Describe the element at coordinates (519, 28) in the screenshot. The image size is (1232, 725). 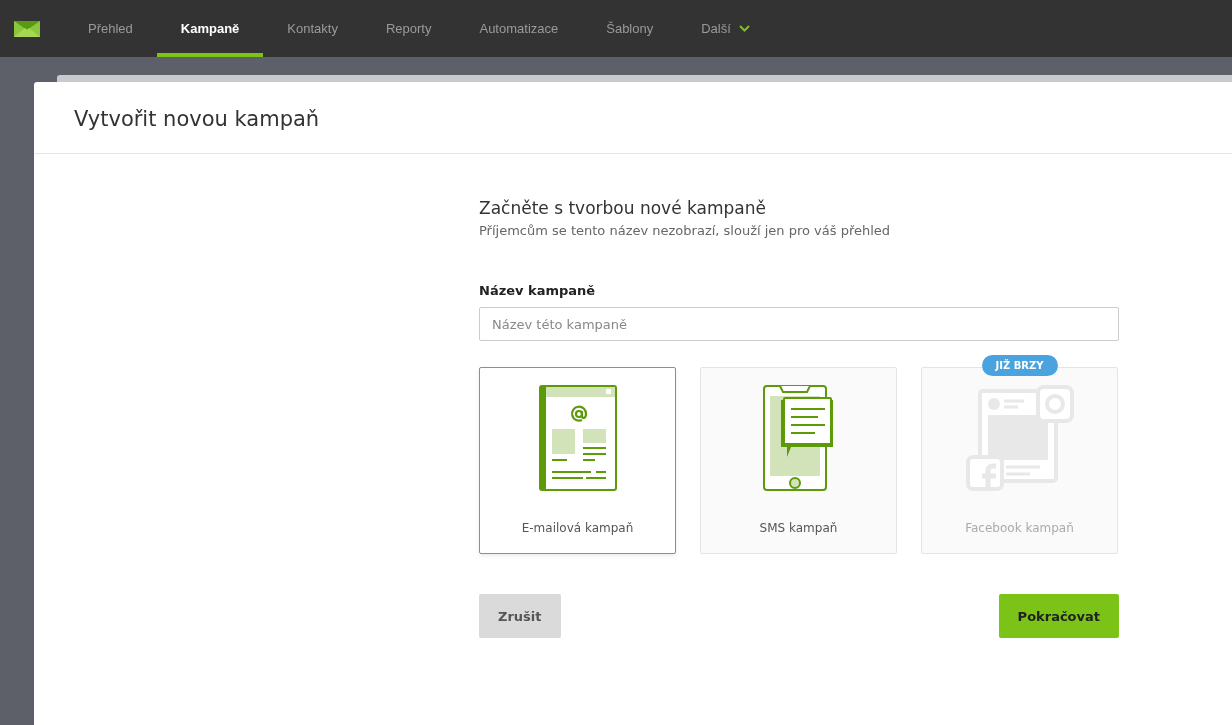
I see `nav-tab: Automatizace` at that location.